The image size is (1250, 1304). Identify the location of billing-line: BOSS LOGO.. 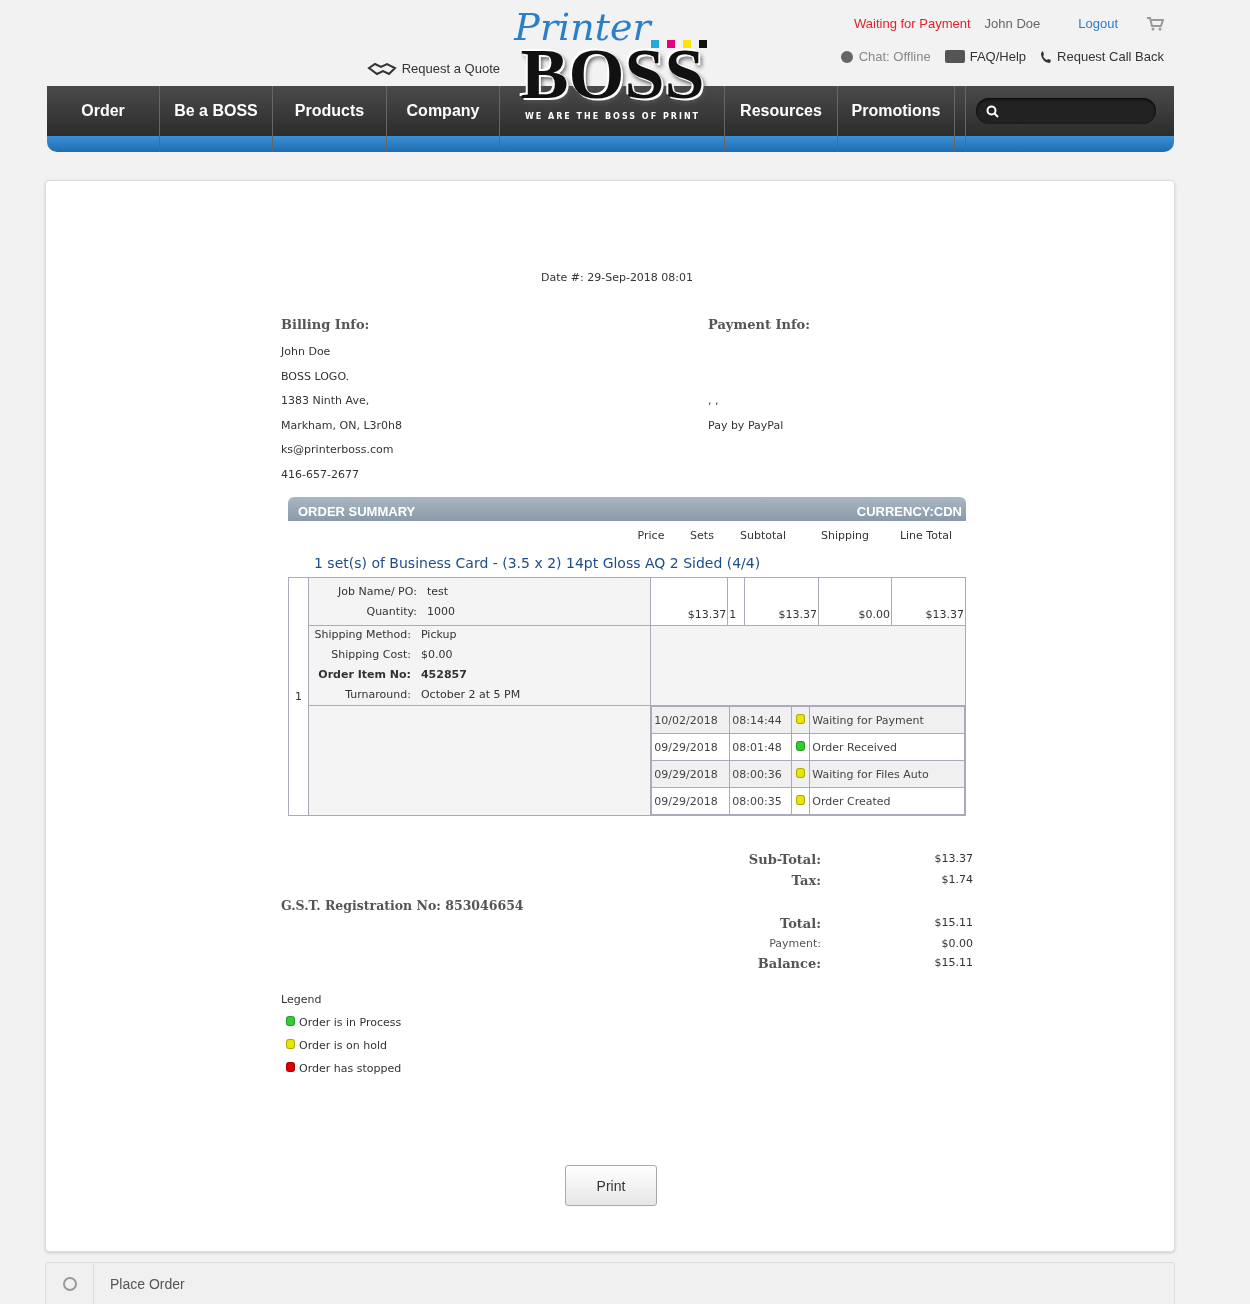
(316, 376).